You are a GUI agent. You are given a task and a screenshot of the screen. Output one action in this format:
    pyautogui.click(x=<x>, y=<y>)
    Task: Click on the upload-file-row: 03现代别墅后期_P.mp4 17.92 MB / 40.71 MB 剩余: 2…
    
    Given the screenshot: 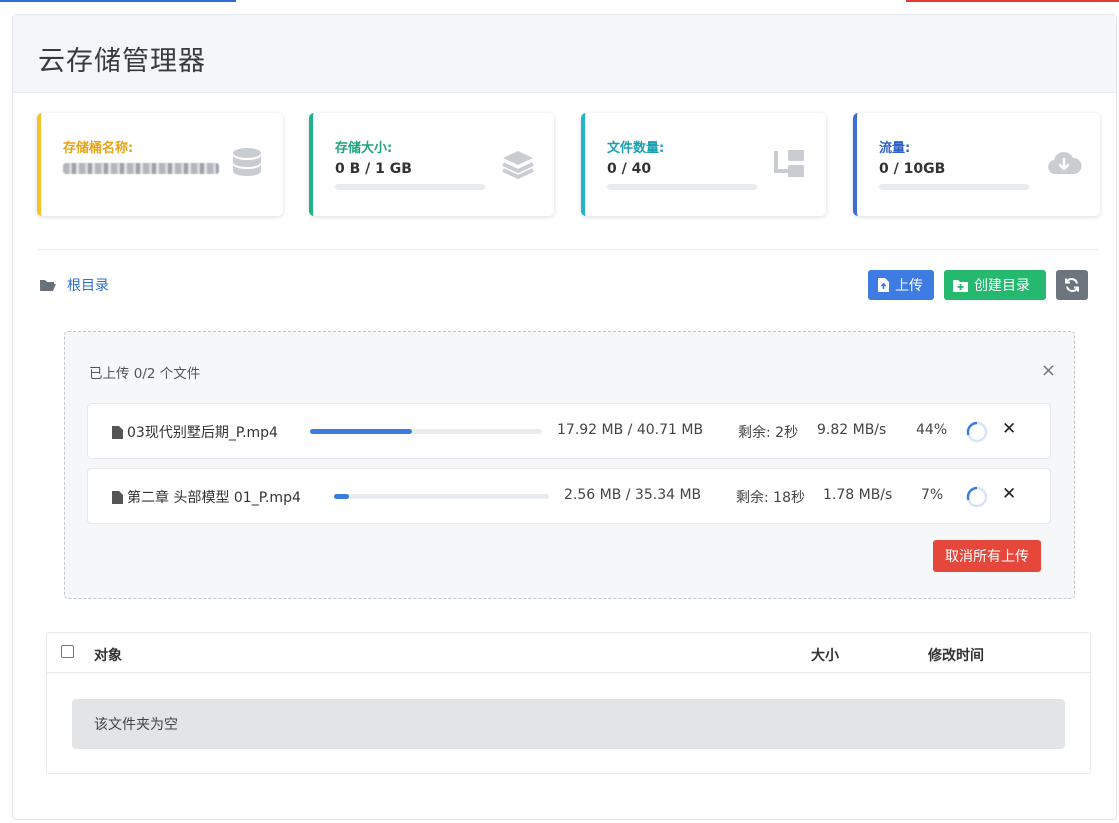 What is the action you would take?
    pyautogui.click(x=569, y=431)
    